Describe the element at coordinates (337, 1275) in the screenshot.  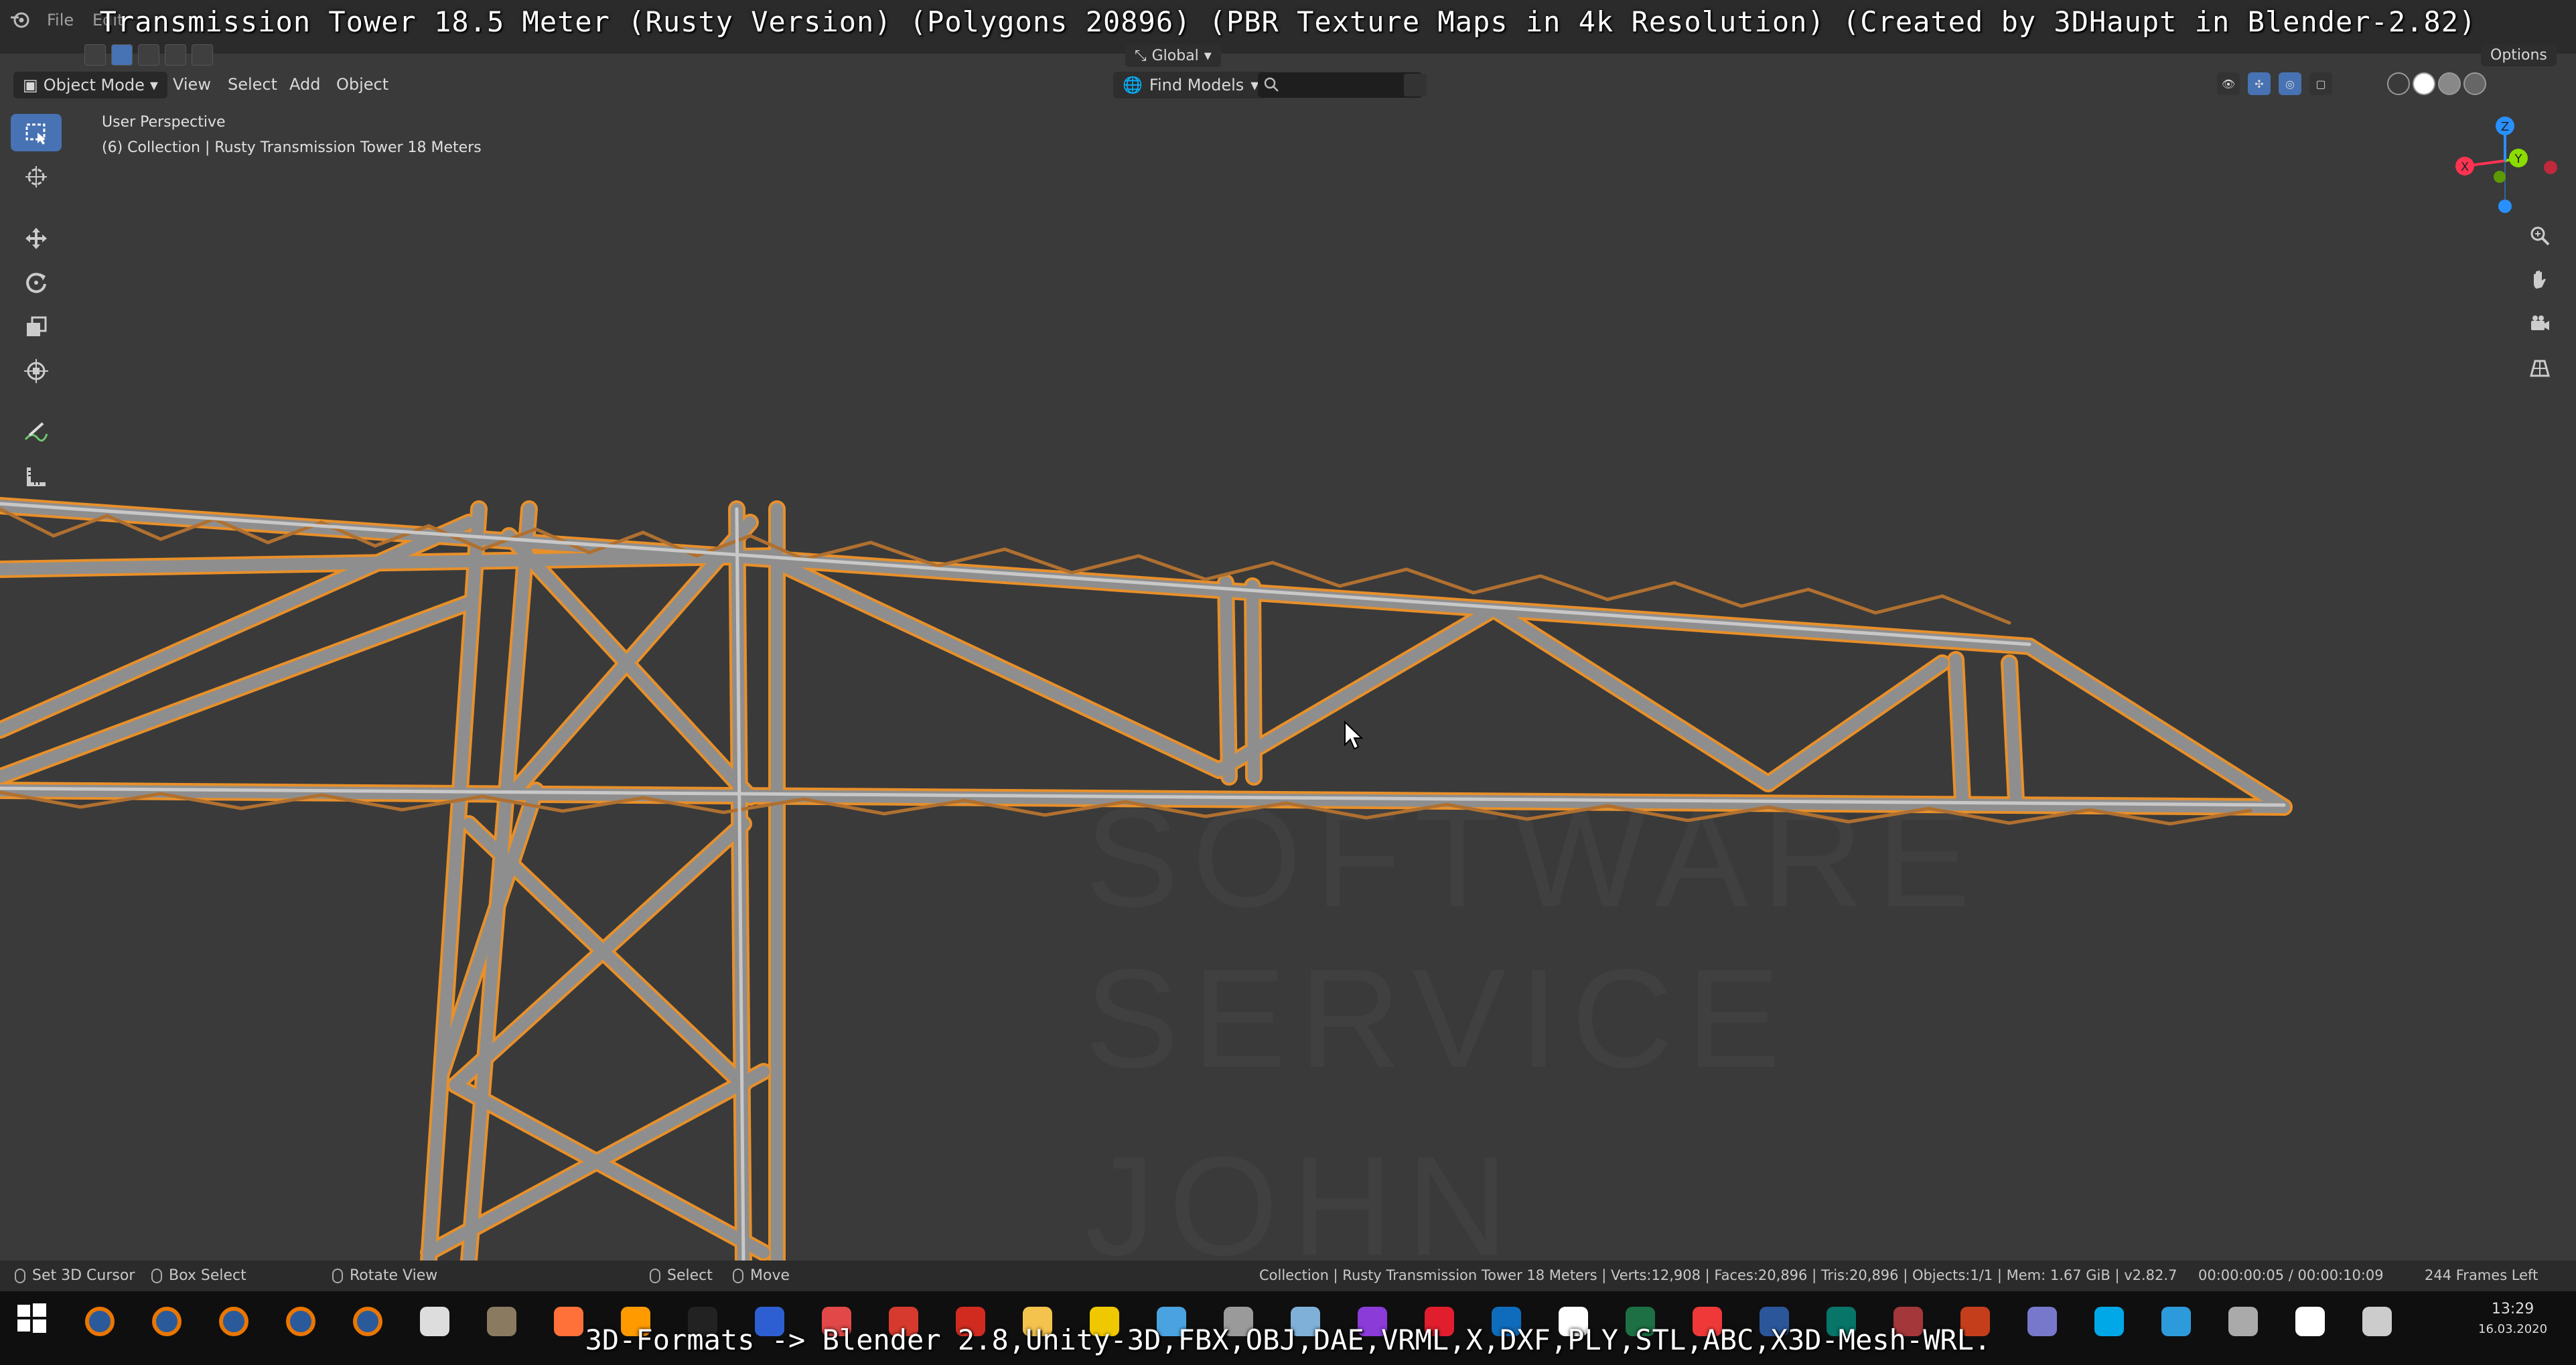
I see `middle-mouse-icon` at that location.